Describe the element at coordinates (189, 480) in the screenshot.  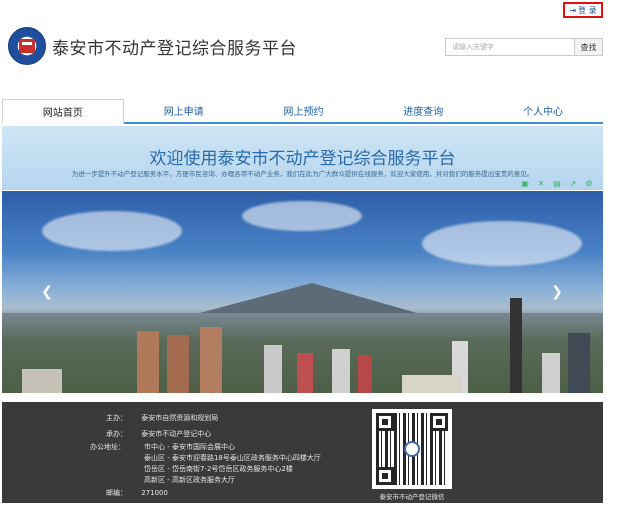
I see `footer-address-4: 高新区 - 高新区政务服务大厅` at that location.